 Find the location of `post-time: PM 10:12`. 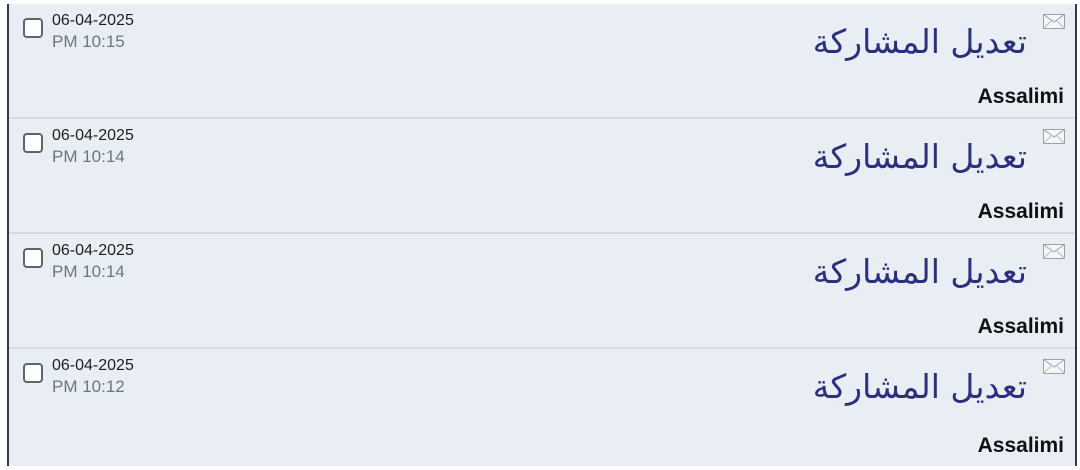

post-time: PM 10:12 is located at coordinates (88, 386).